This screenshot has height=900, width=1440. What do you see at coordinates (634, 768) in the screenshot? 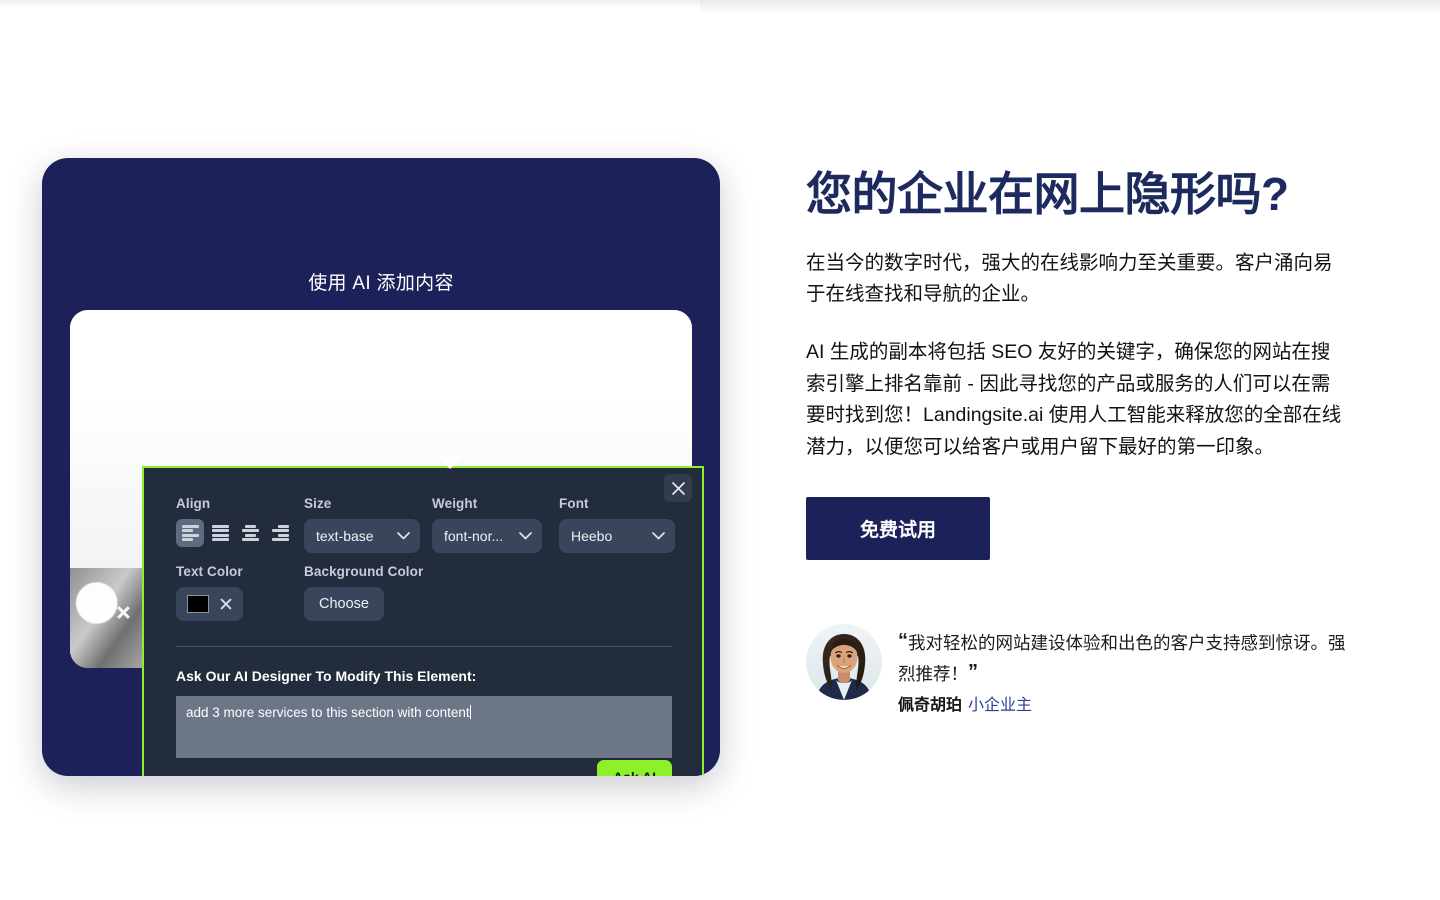
I see `ask-ai-button: Ask AI` at bounding box center [634, 768].